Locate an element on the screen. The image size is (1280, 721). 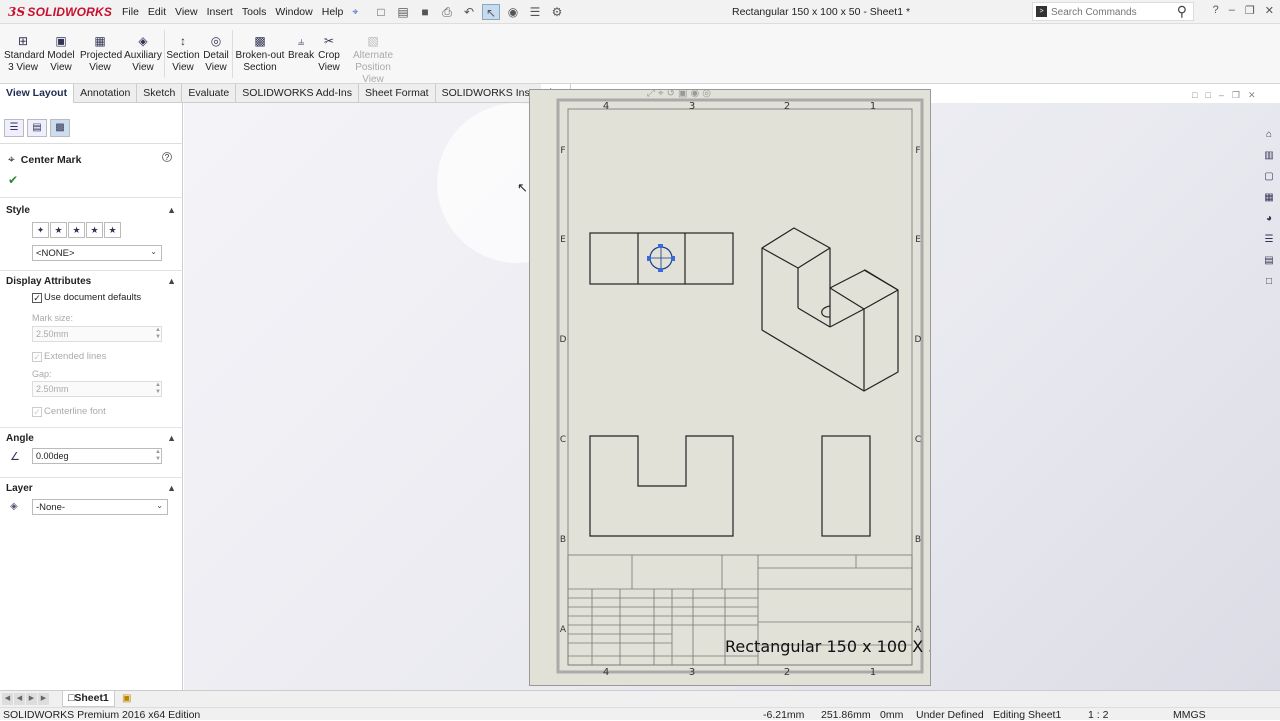
save-icon: ■ is located at coordinates (425, 12).